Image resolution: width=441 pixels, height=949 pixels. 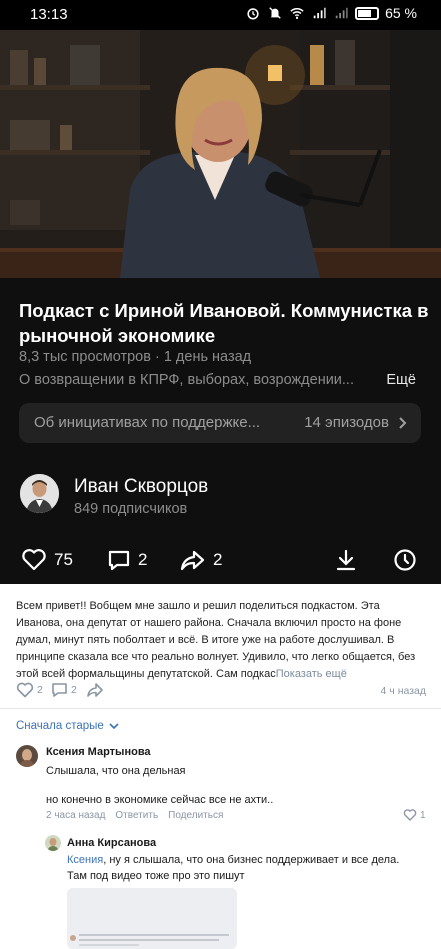 What do you see at coordinates (116, 771) in the screenshot?
I see `comment-text-line-1: Слышала, что она дельная` at bounding box center [116, 771].